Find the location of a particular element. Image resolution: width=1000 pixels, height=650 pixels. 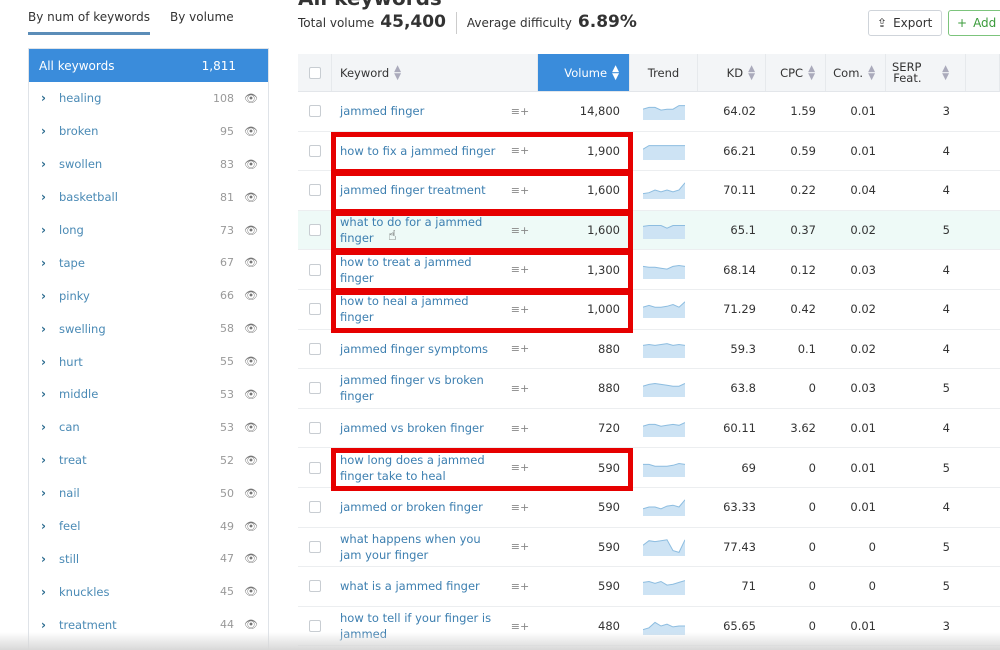

group-item-still: › still 47 👁 is located at coordinates (148, 558).